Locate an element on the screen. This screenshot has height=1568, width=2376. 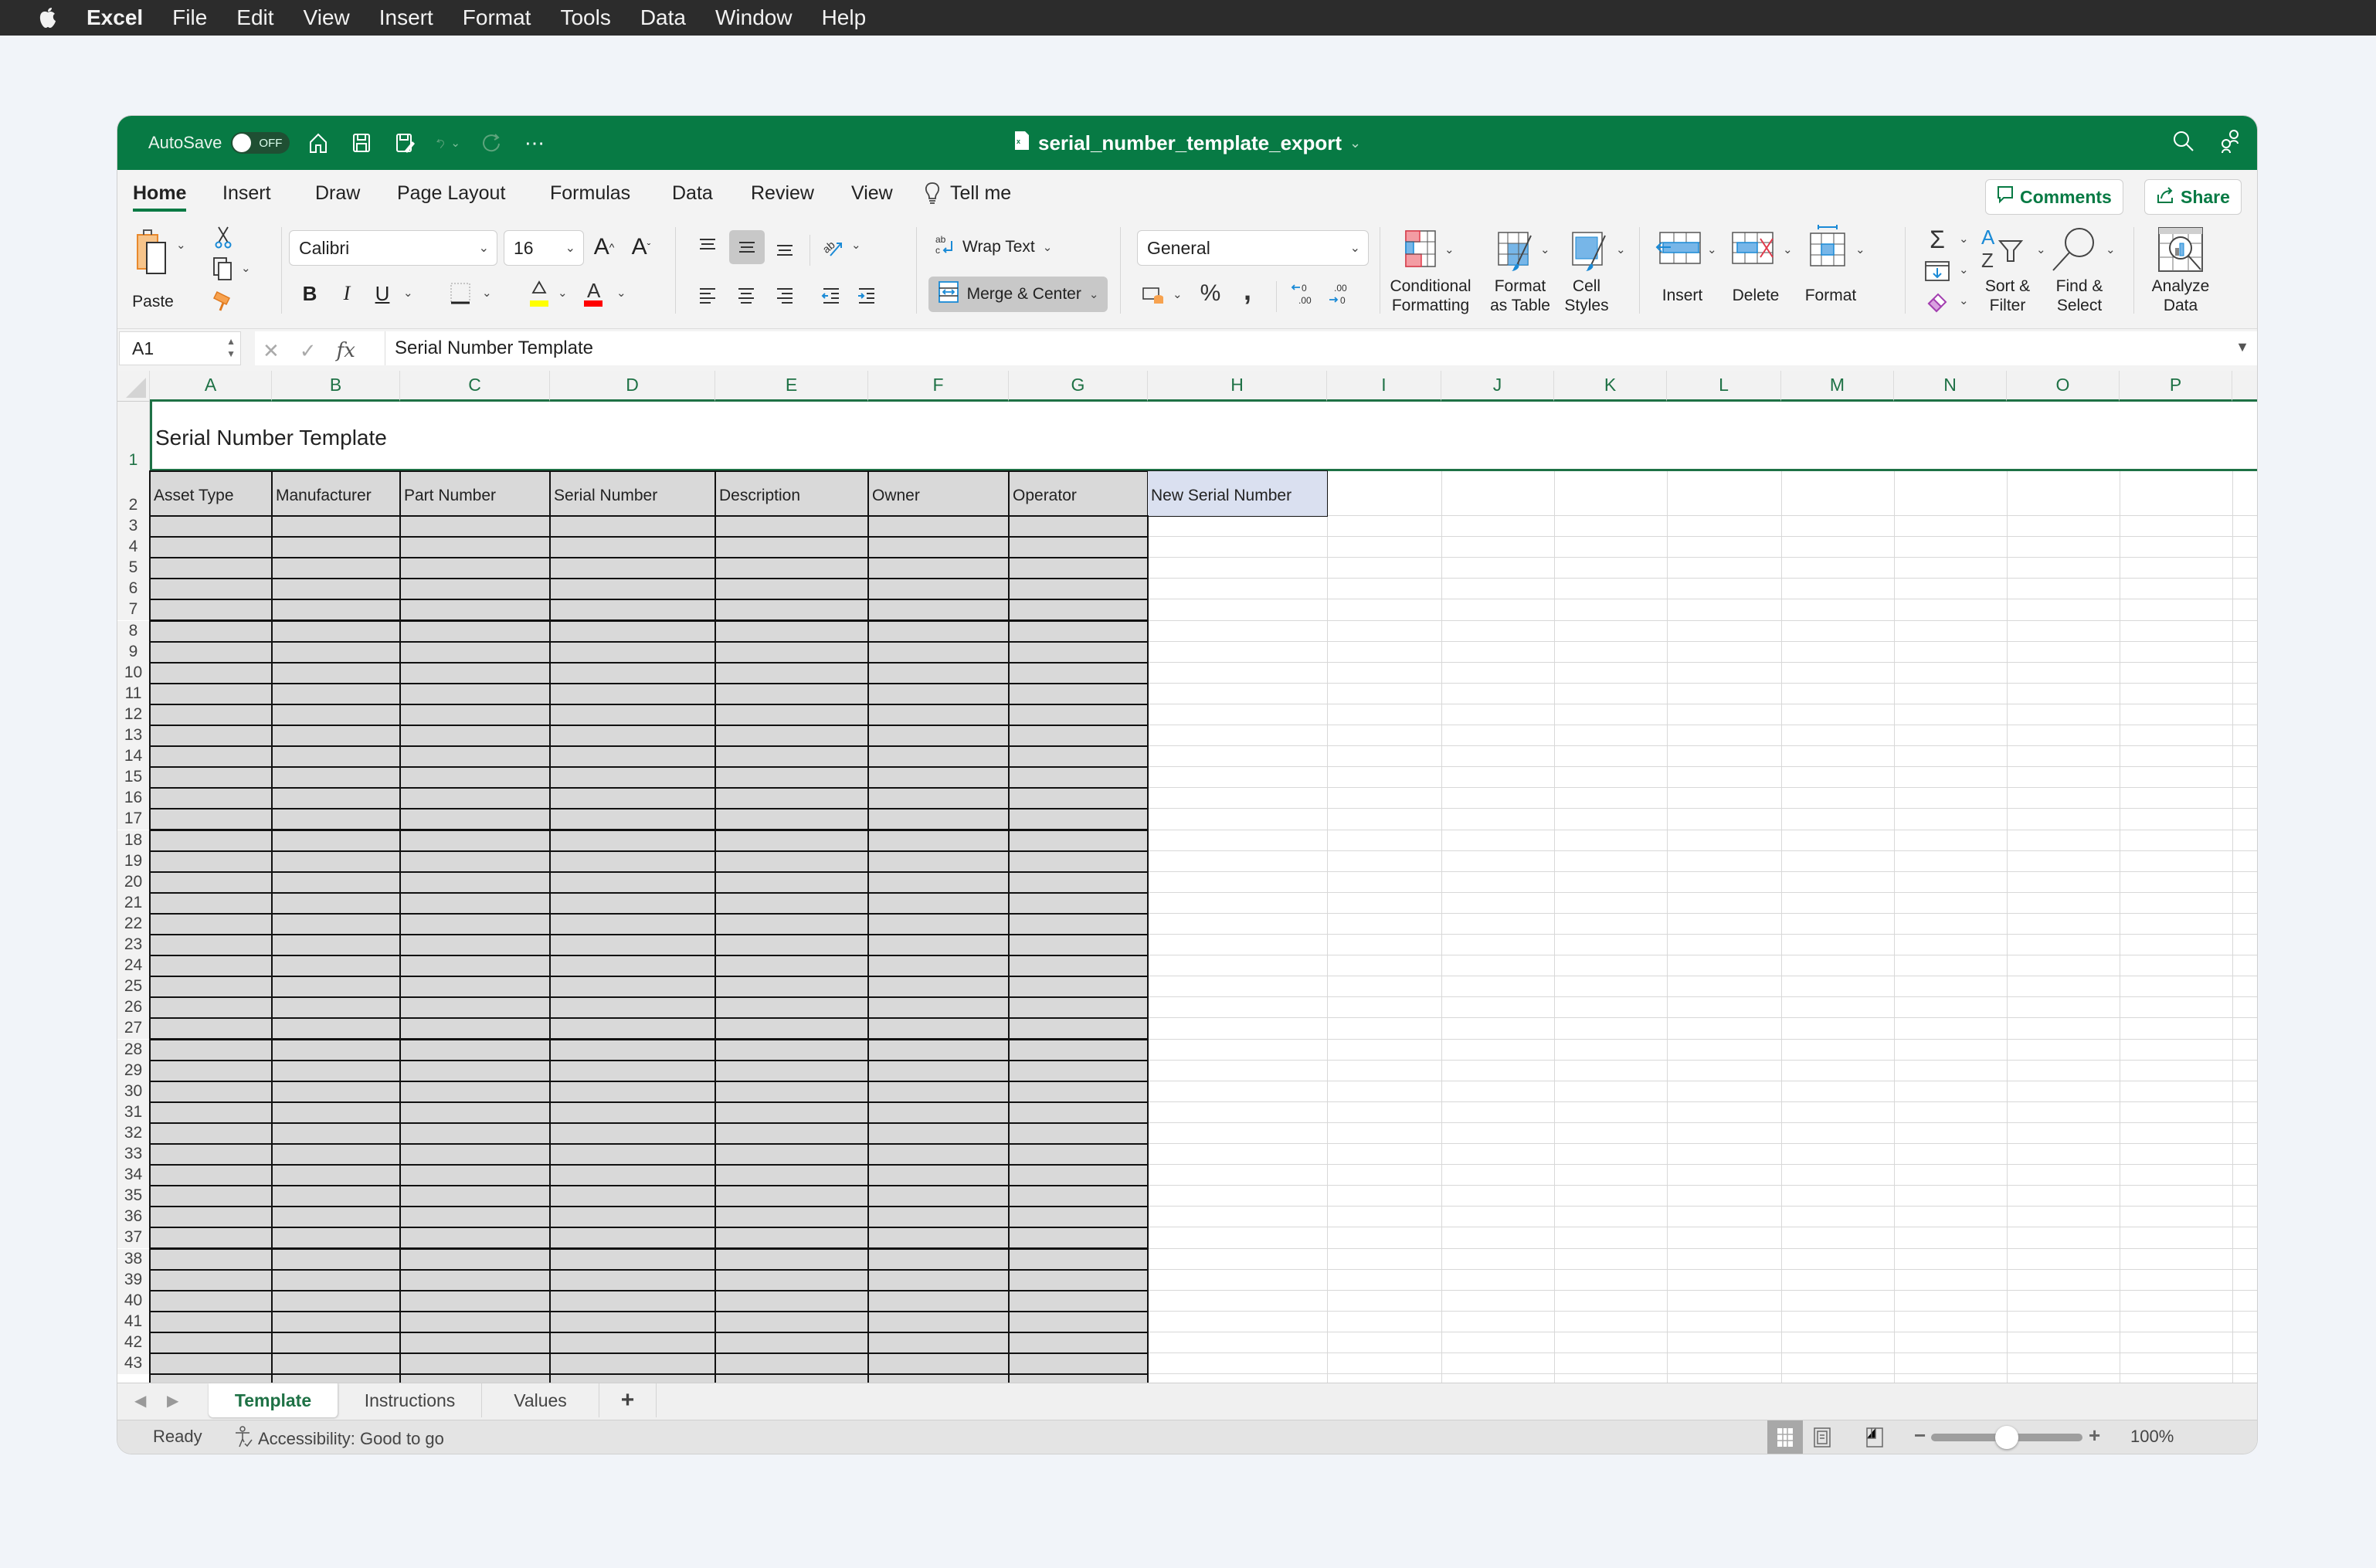
column-header-h: H is located at coordinates (1237, 387).